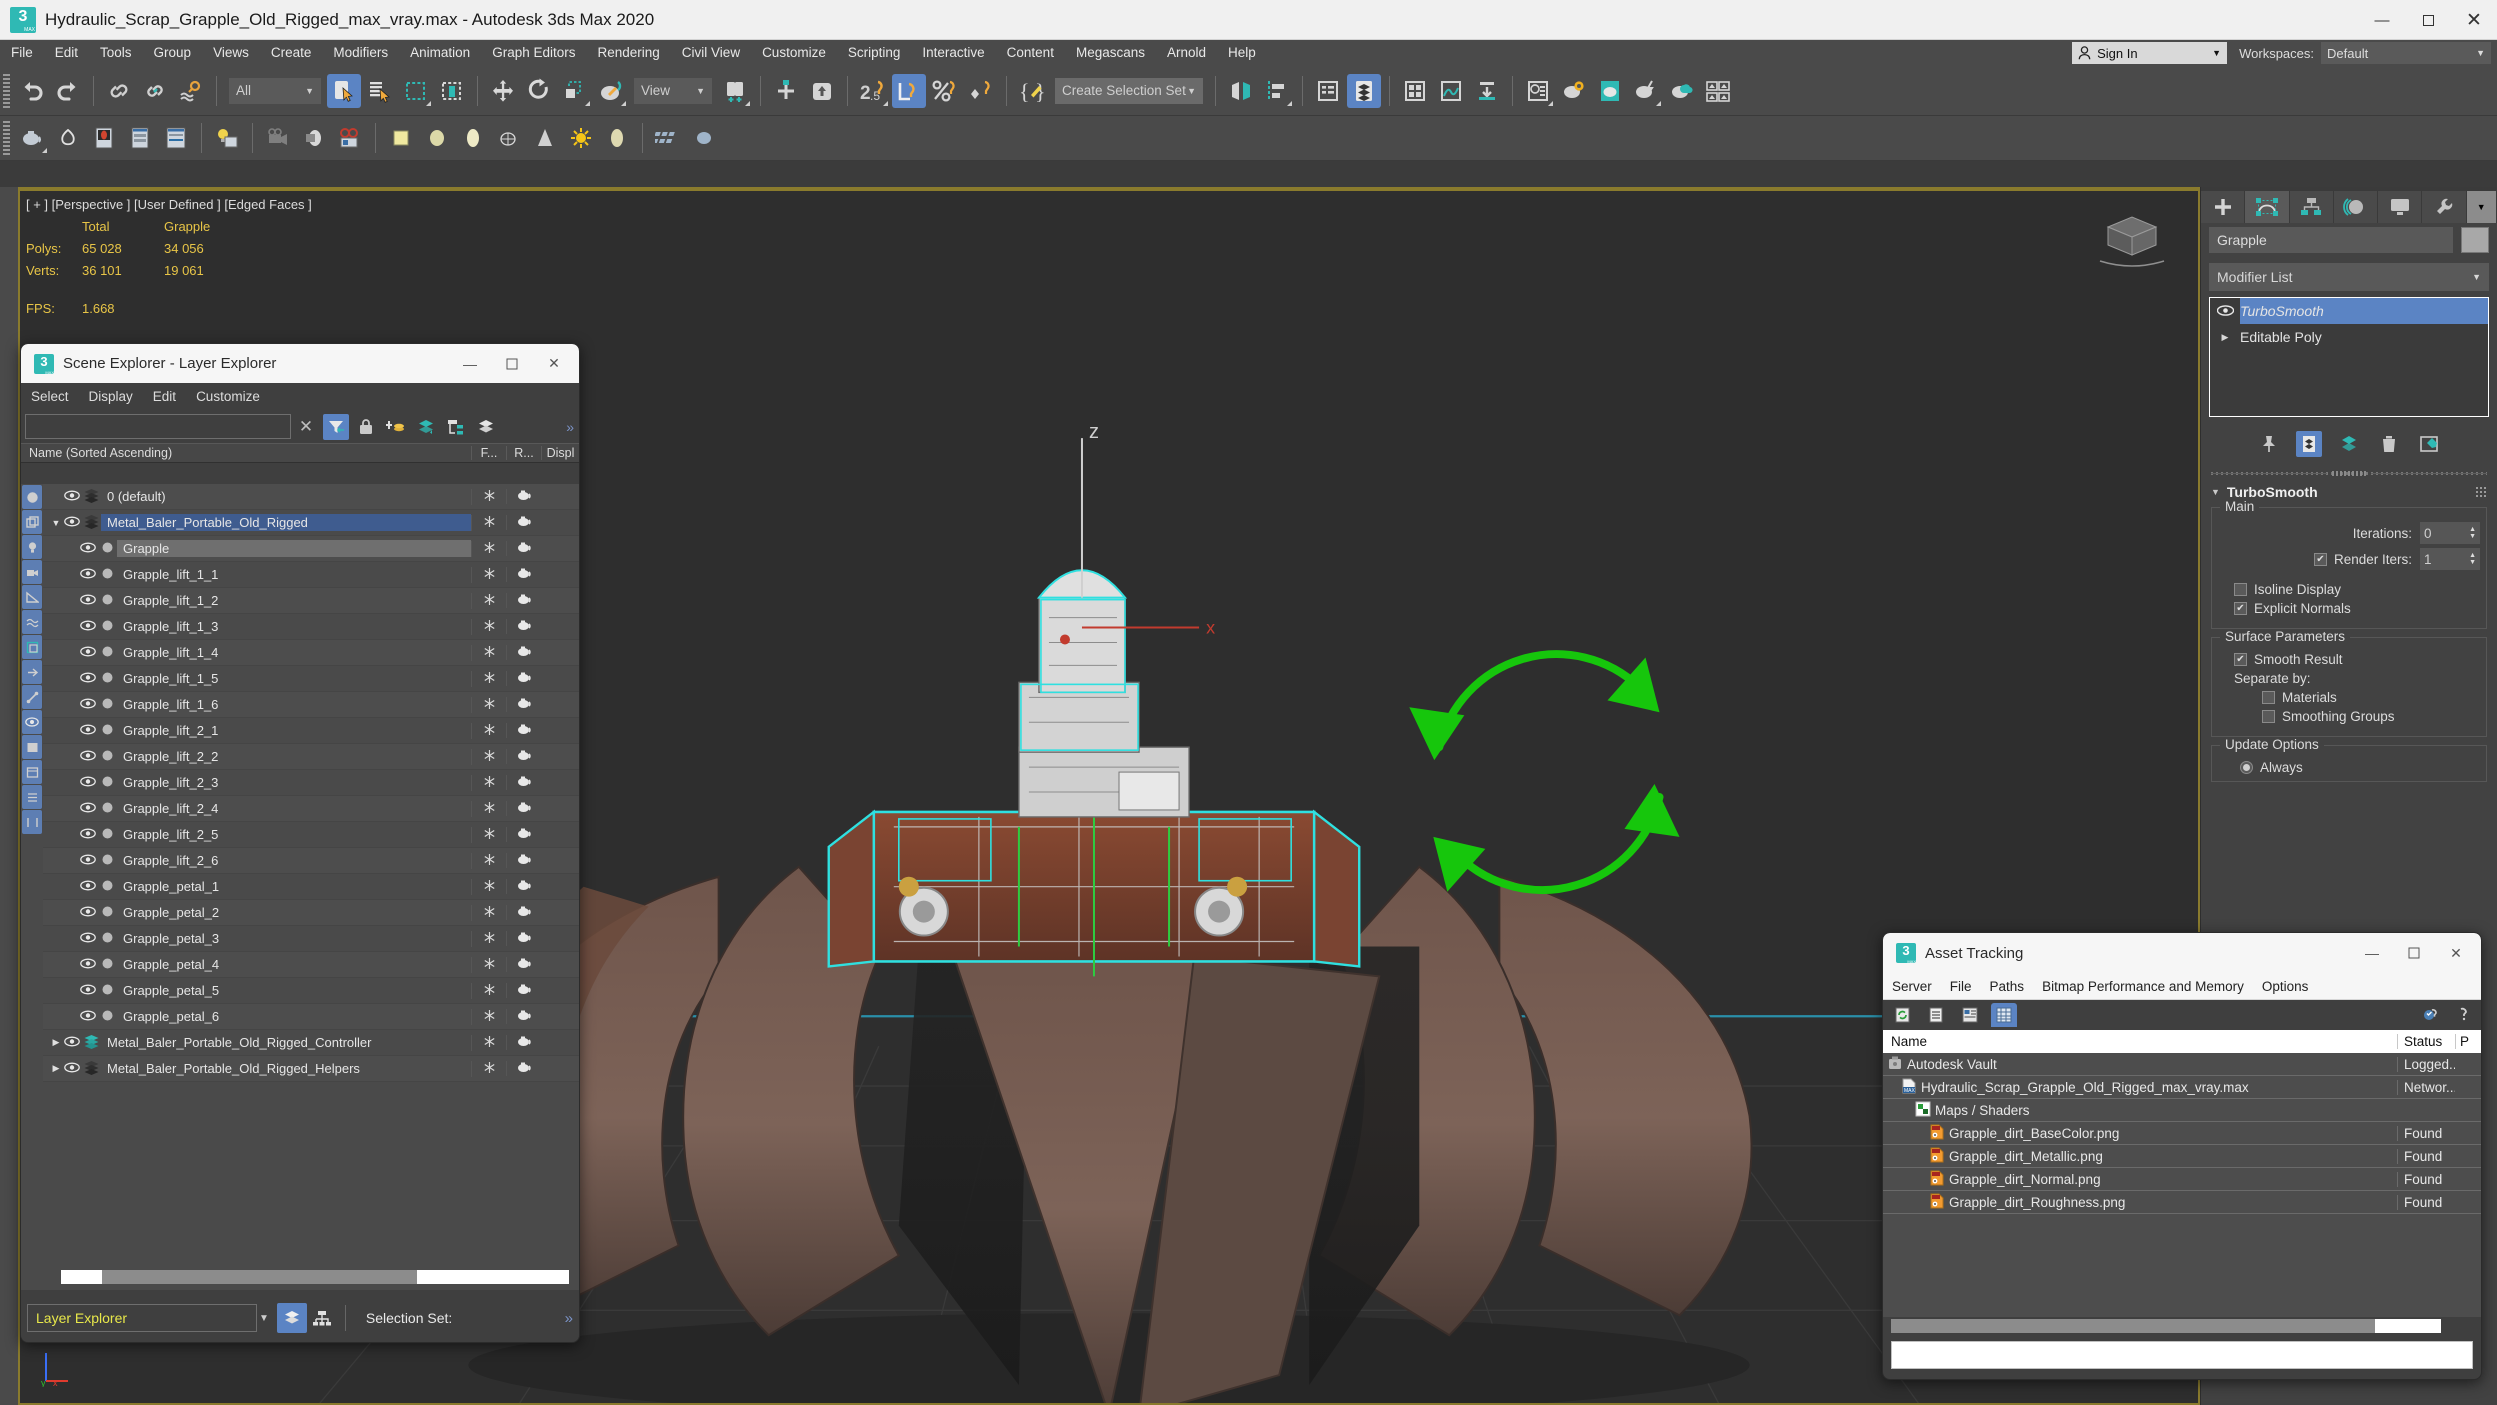  Describe the element at coordinates (554, 363) in the screenshot. I see `close-button: ✕` at that location.